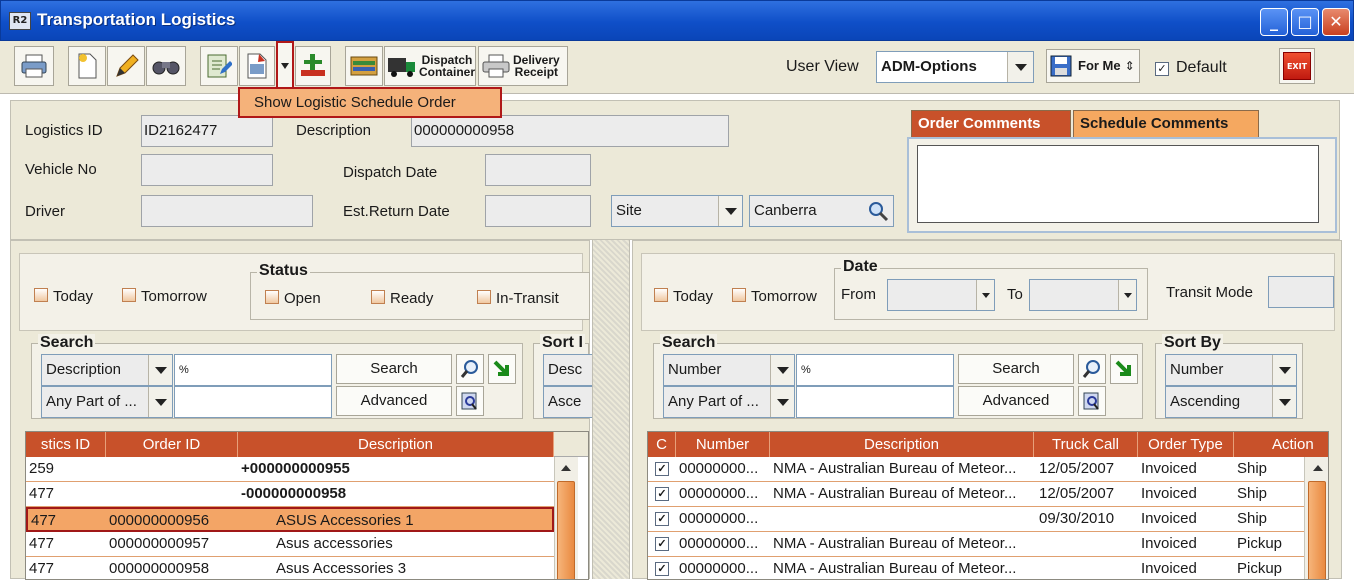 The width and height of the screenshot is (1354, 580). Describe the element at coordinates (364, 66) in the screenshot. I see `container-button` at that location.